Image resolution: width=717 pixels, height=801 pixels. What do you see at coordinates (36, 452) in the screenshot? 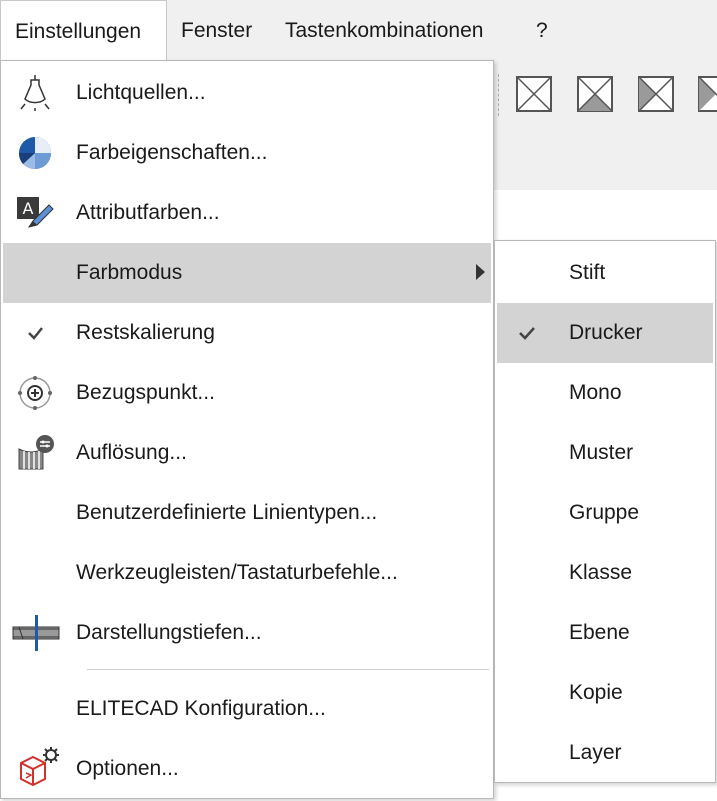
I see `resolution-icon` at bounding box center [36, 452].